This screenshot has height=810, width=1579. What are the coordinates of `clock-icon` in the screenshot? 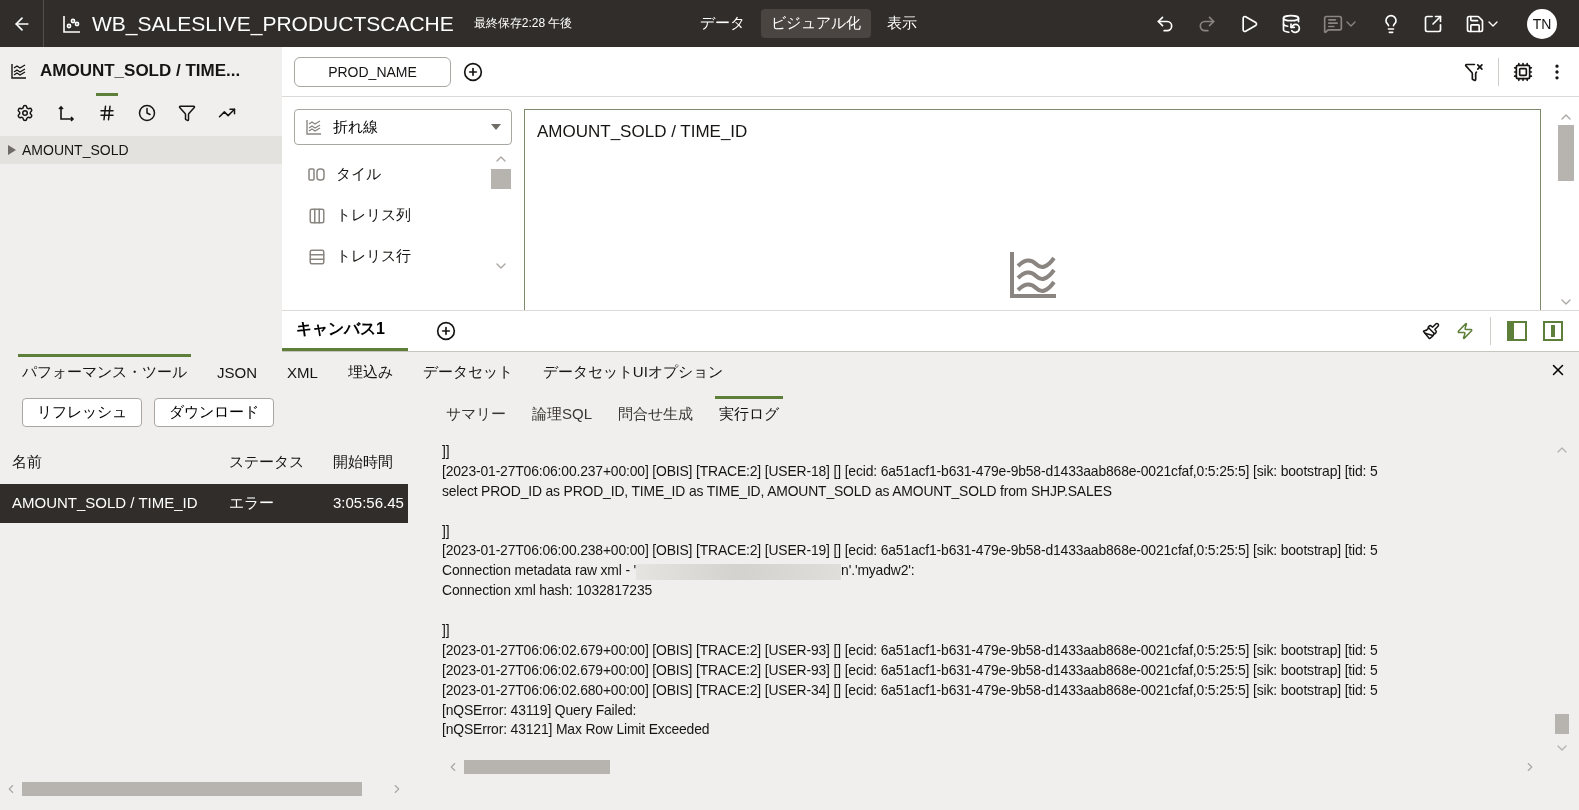 It's located at (147, 113).